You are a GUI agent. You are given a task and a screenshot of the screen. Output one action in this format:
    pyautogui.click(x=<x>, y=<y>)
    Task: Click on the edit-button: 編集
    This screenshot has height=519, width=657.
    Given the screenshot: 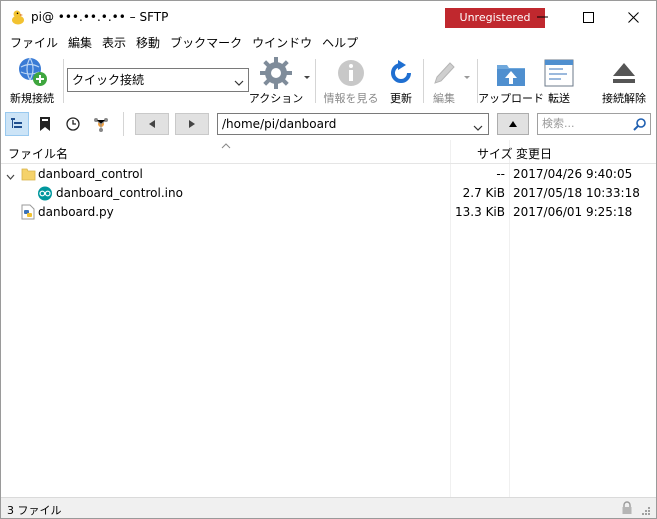 What is the action you would take?
    pyautogui.click(x=444, y=80)
    